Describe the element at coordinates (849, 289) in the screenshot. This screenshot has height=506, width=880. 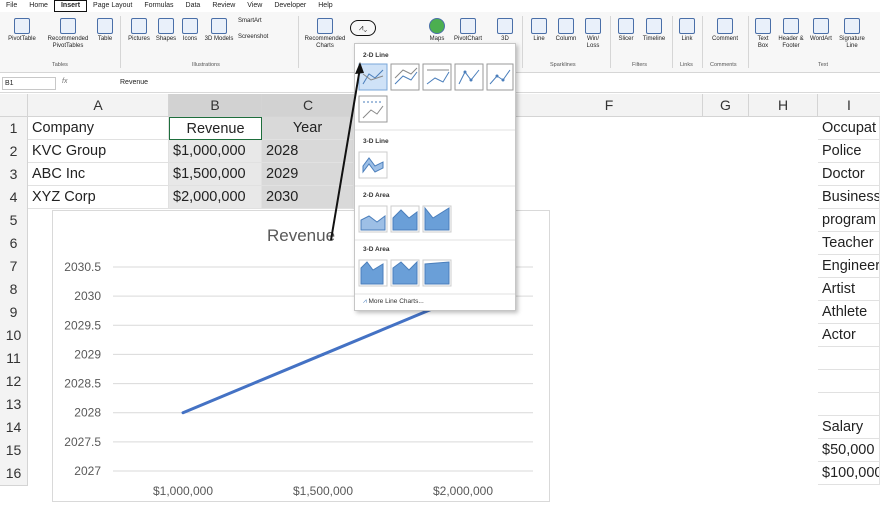
I see `cell-i8: Artist` at that location.